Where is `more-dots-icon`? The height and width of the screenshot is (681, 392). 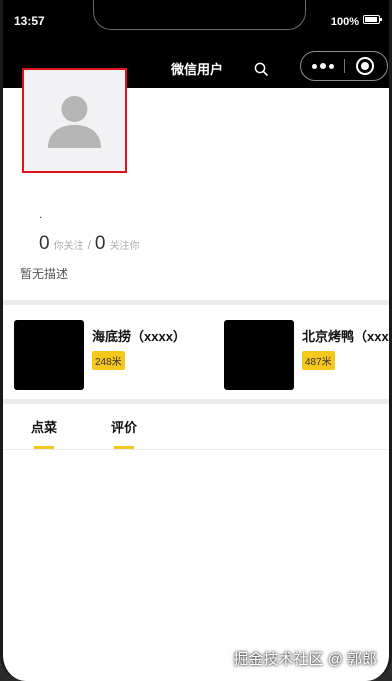
more-dots-icon is located at coordinates (322, 66).